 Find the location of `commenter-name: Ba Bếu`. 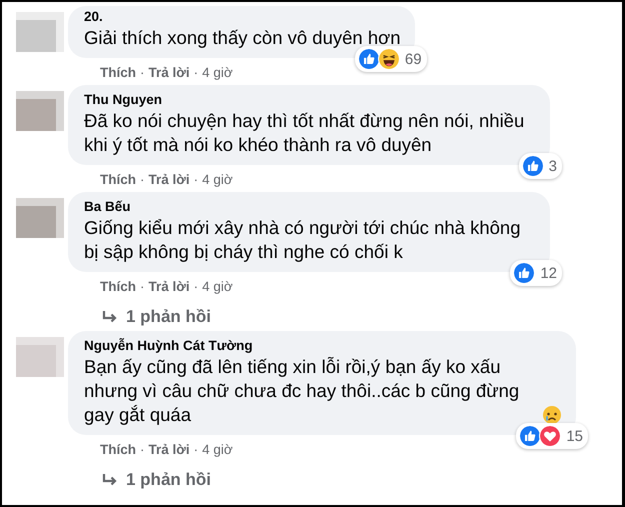

commenter-name: Ba Bếu is located at coordinates (310, 207).